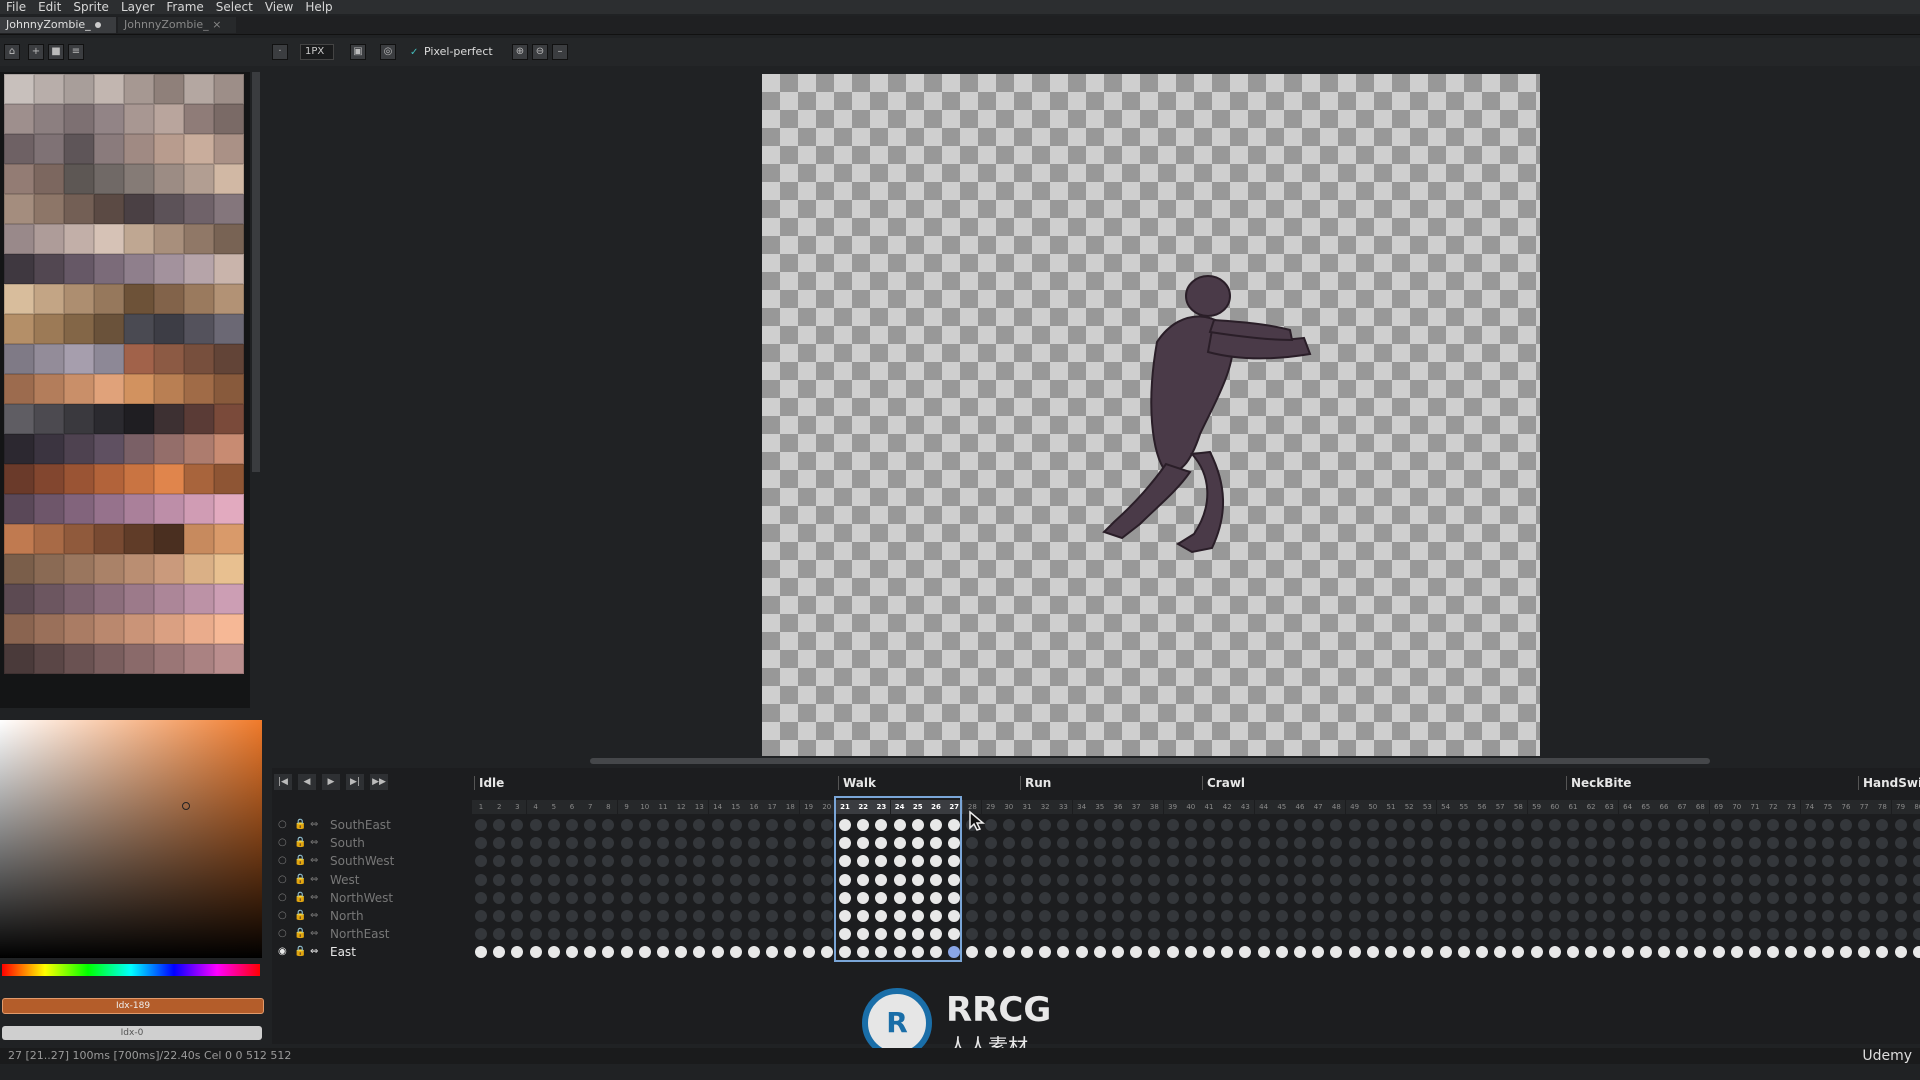 This screenshot has width=1920, height=1080. Describe the element at coordinates (131, 970) in the screenshot. I see `hue-slider` at that location.